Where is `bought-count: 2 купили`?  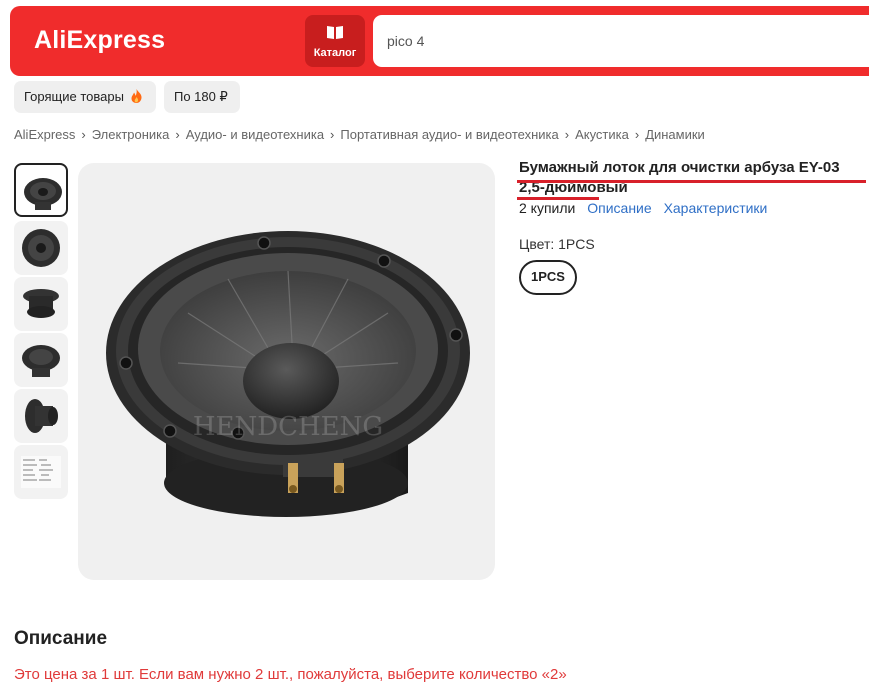
bought-count: 2 купили is located at coordinates (547, 208).